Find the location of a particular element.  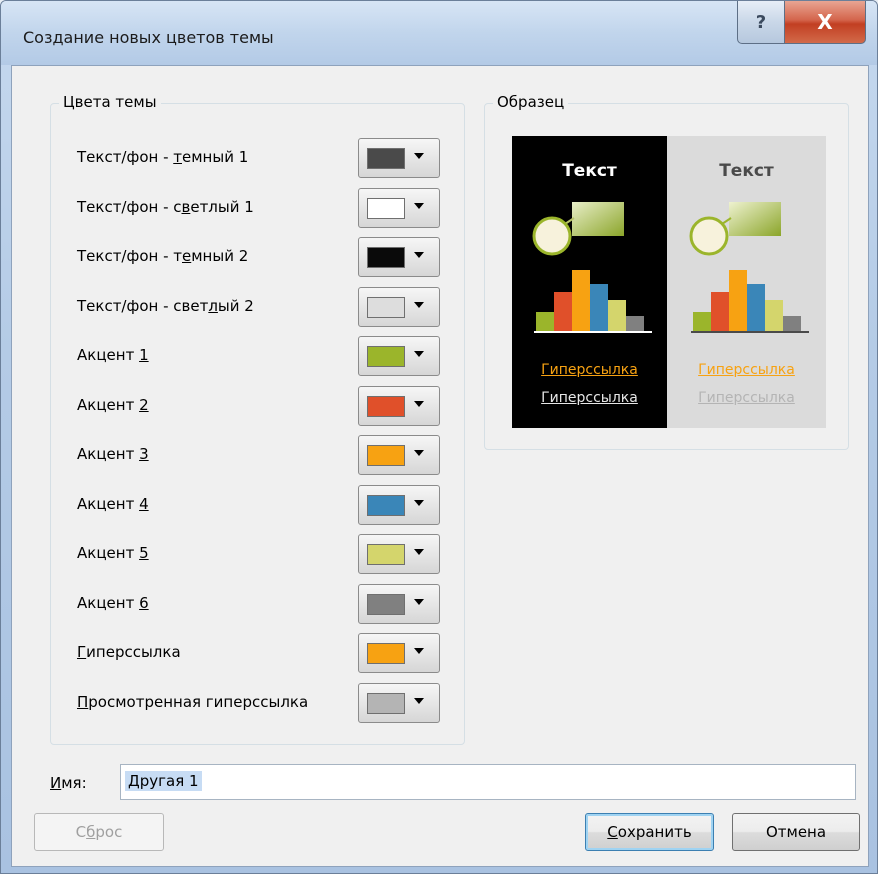

color-row: Гиперссылка is located at coordinates (257, 653).